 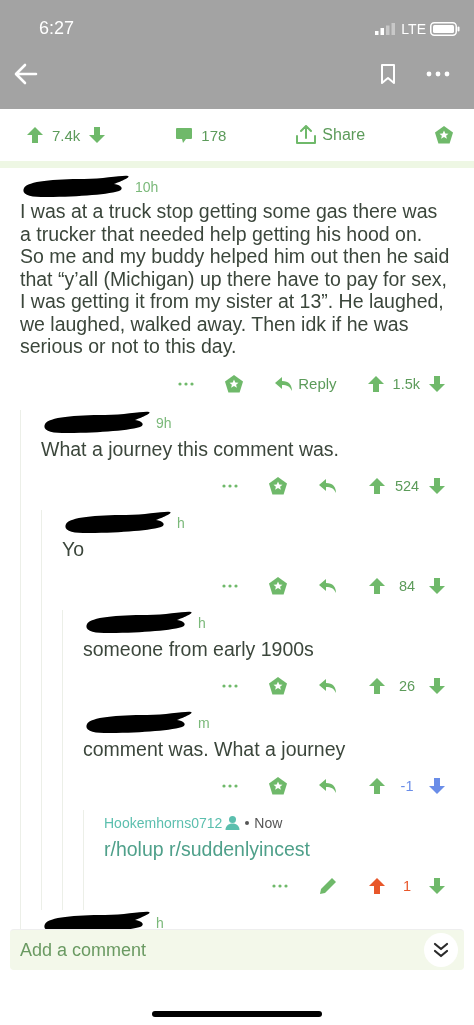 I want to click on share-button: Share, so click(x=330, y=135).